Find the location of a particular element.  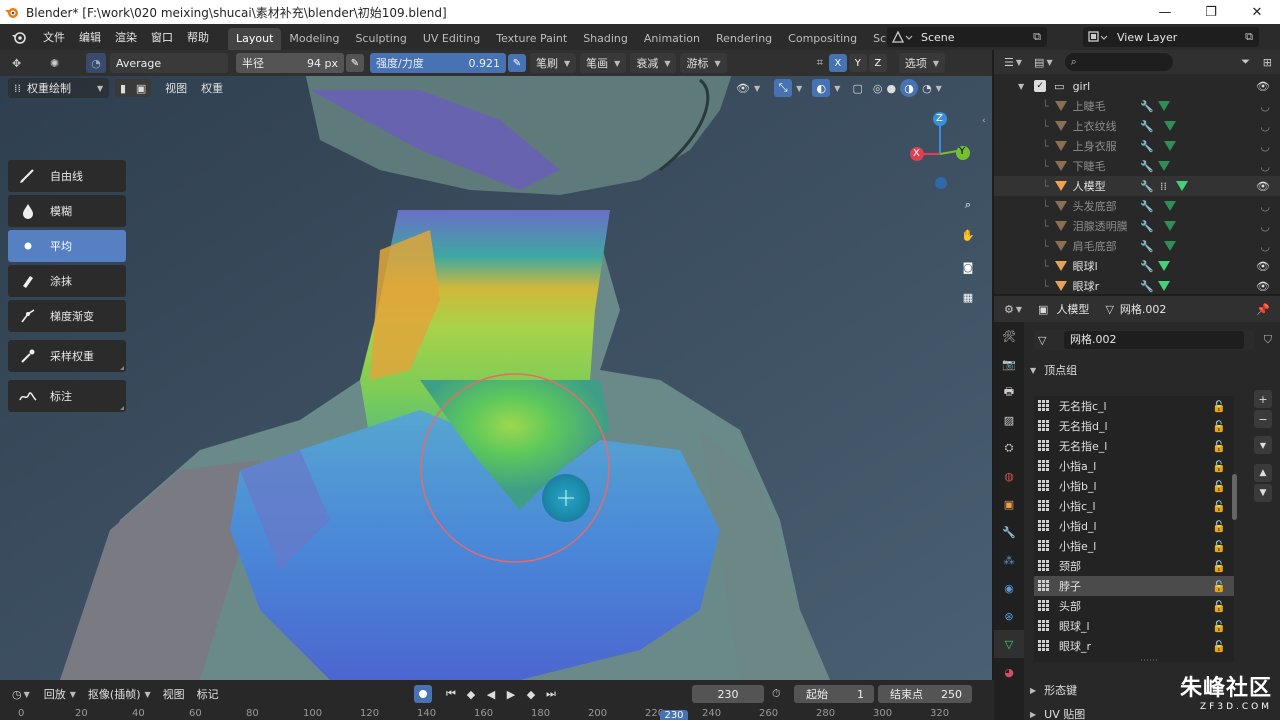

stroke-dropdown: 笔画 ▼ is located at coordinates (603, 63).